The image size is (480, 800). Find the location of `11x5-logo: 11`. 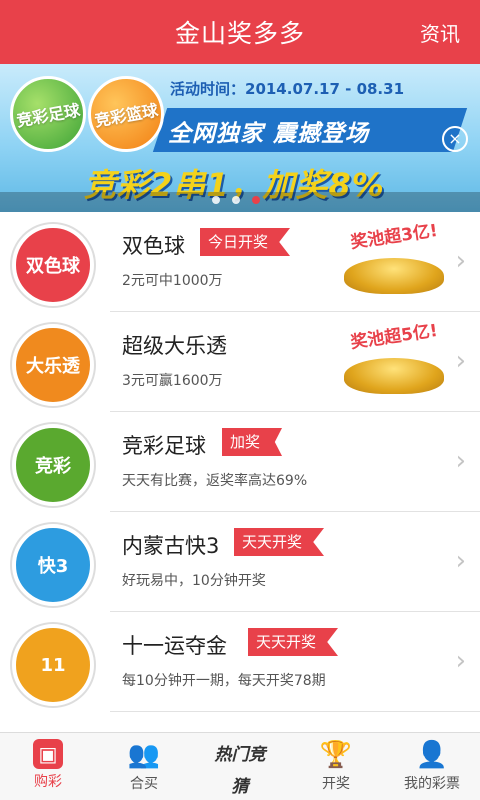

11x5-logo: 11 is located at coordinates (53, 665).